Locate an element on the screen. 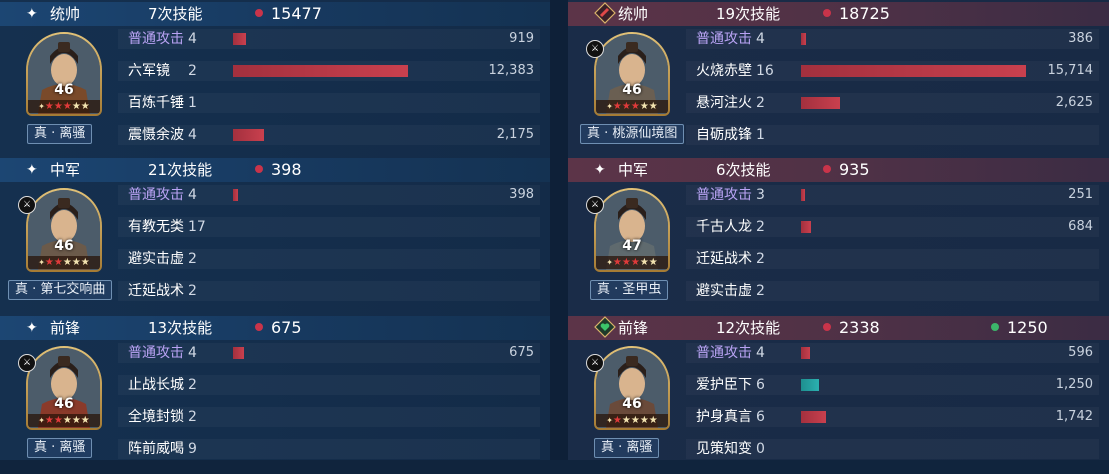 Image resolution: width=1109 pixels, height=474 pixels. equipment-tag: 真 · 桃源仙境图 is located at coordinates (632, 134).